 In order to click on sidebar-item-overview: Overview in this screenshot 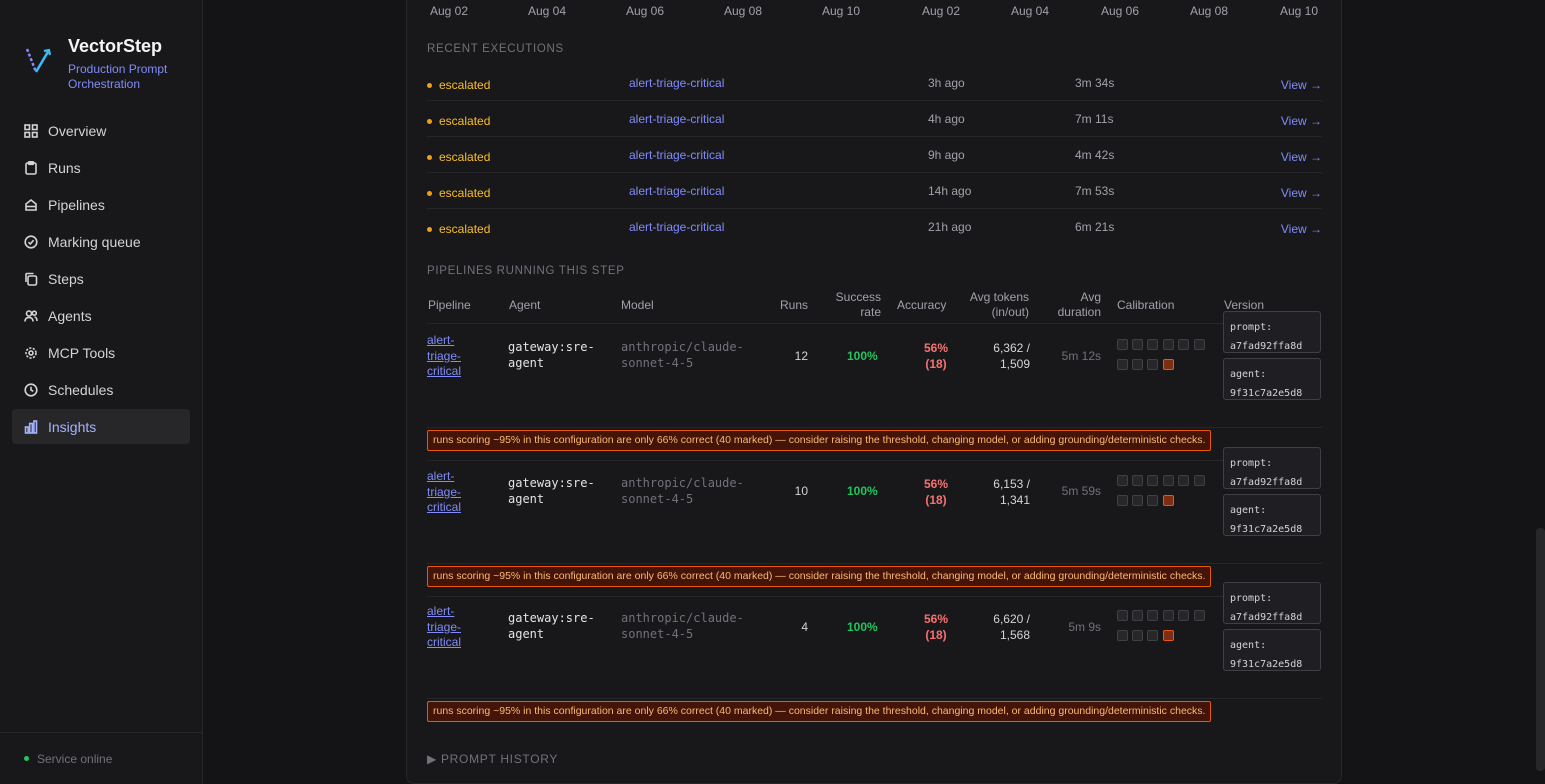, I will do `click(101, 130)`.